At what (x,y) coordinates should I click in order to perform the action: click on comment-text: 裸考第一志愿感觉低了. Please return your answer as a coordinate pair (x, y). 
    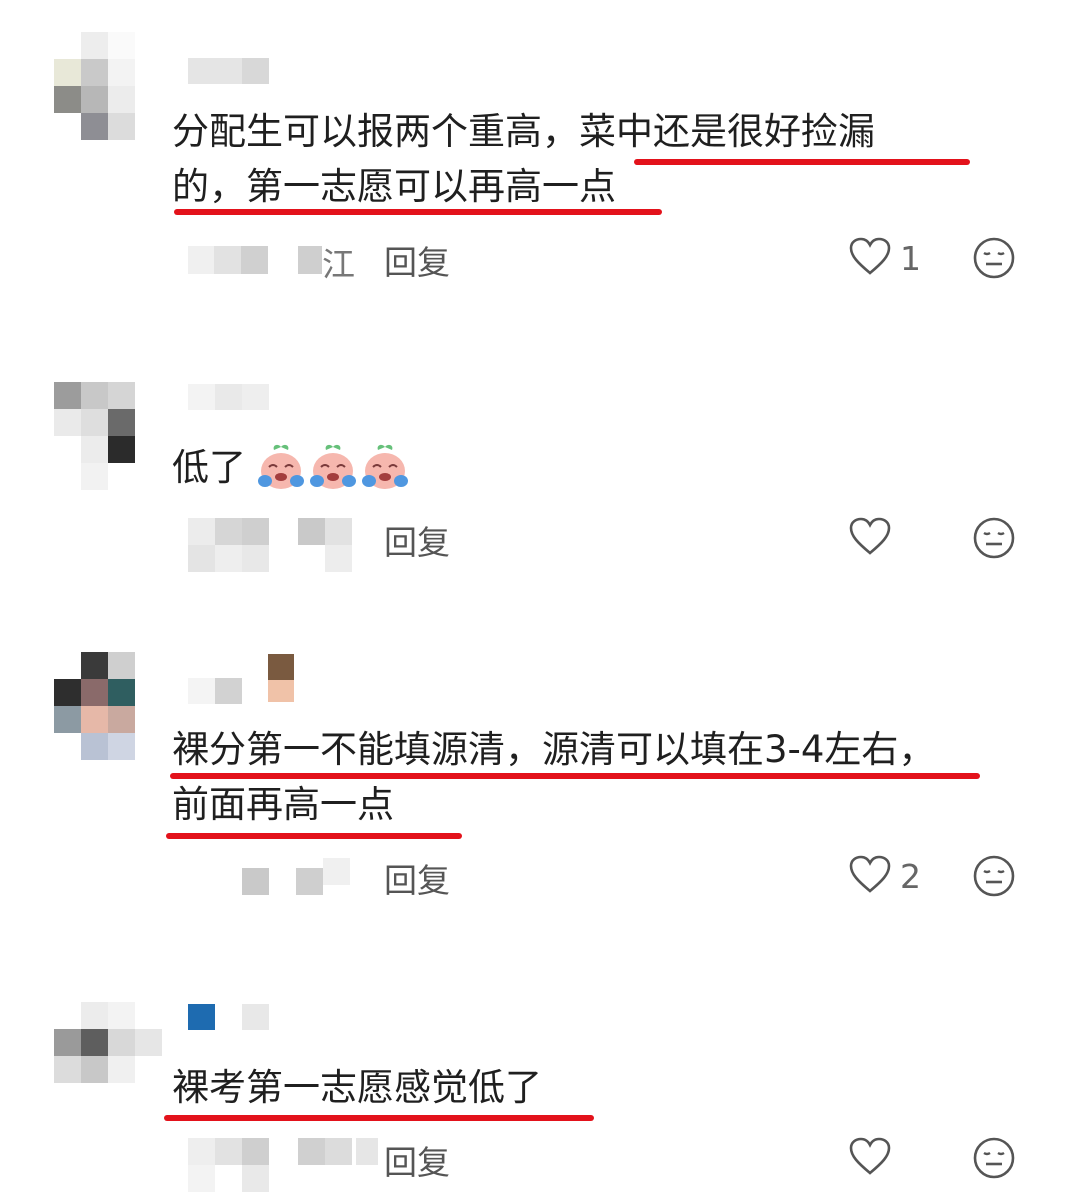
    Looking at the image, I should click on (357, 1087).